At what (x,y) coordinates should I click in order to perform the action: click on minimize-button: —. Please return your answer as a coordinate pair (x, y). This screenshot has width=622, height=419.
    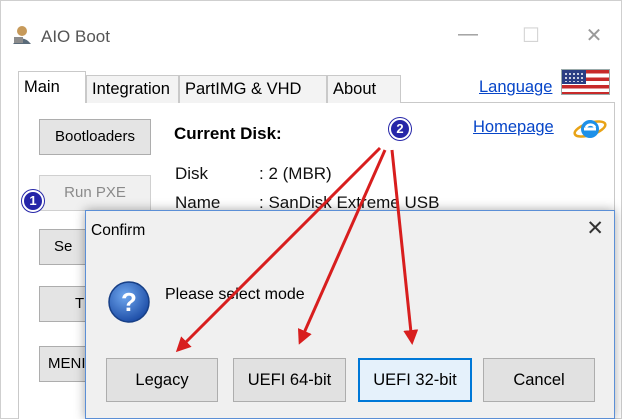
    Looking at the image, I should click on (468, 34).